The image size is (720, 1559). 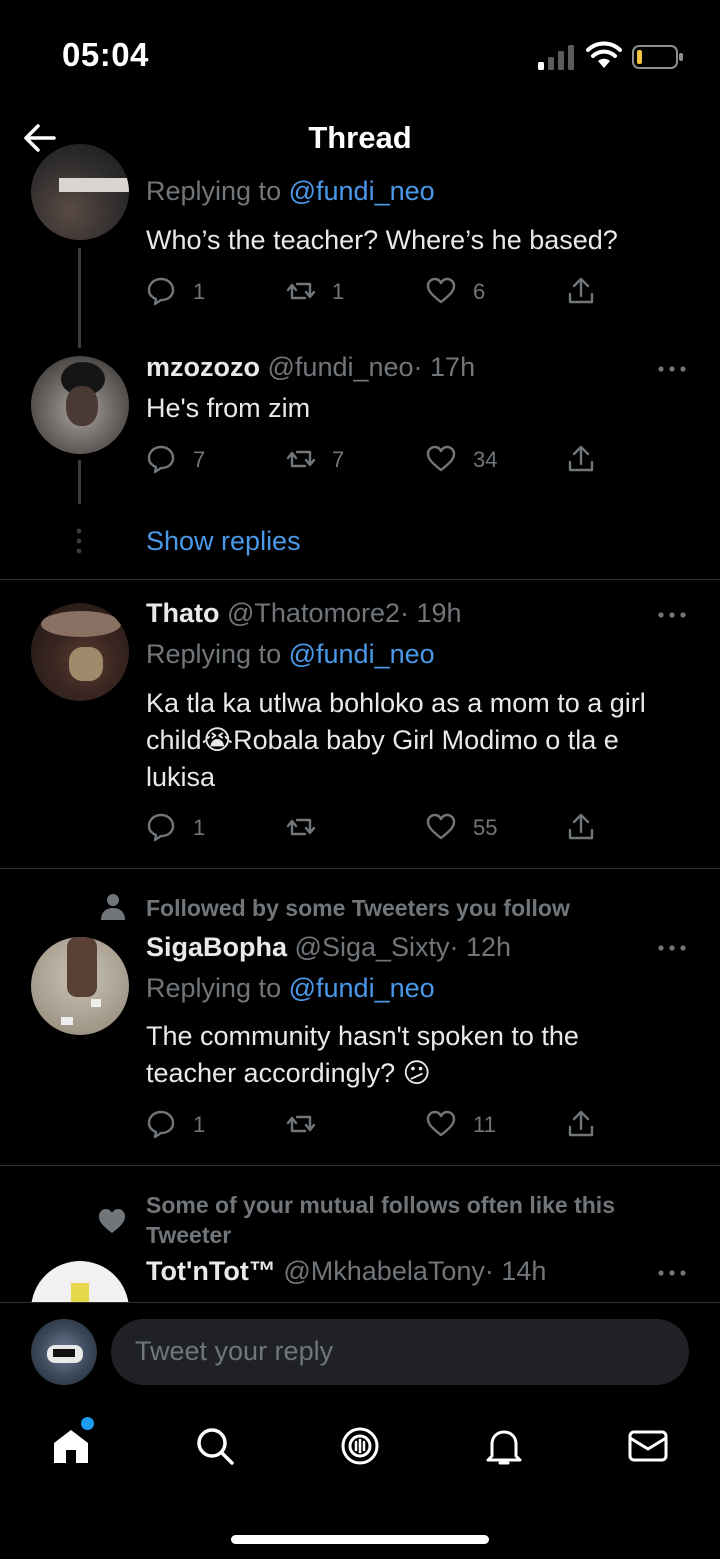 I want to click on wifi-icon, so click(x=604, y=54).